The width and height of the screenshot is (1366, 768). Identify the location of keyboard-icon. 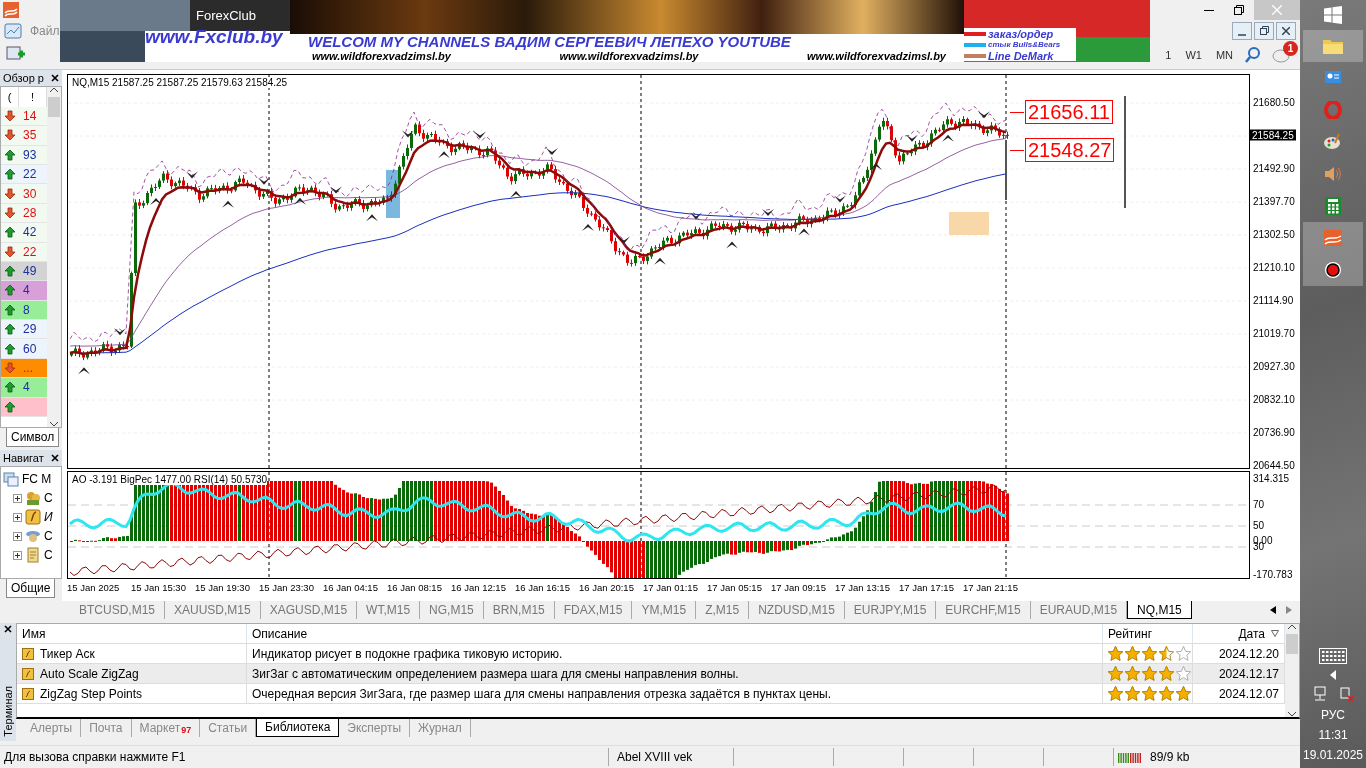
(1333, 656).